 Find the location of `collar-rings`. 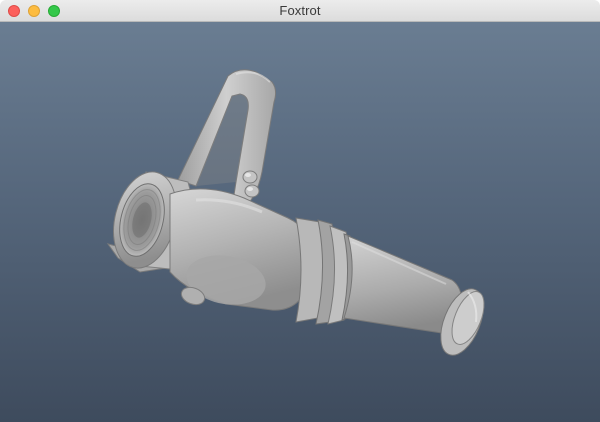

collar-rings is located at coordinates (325, 271).